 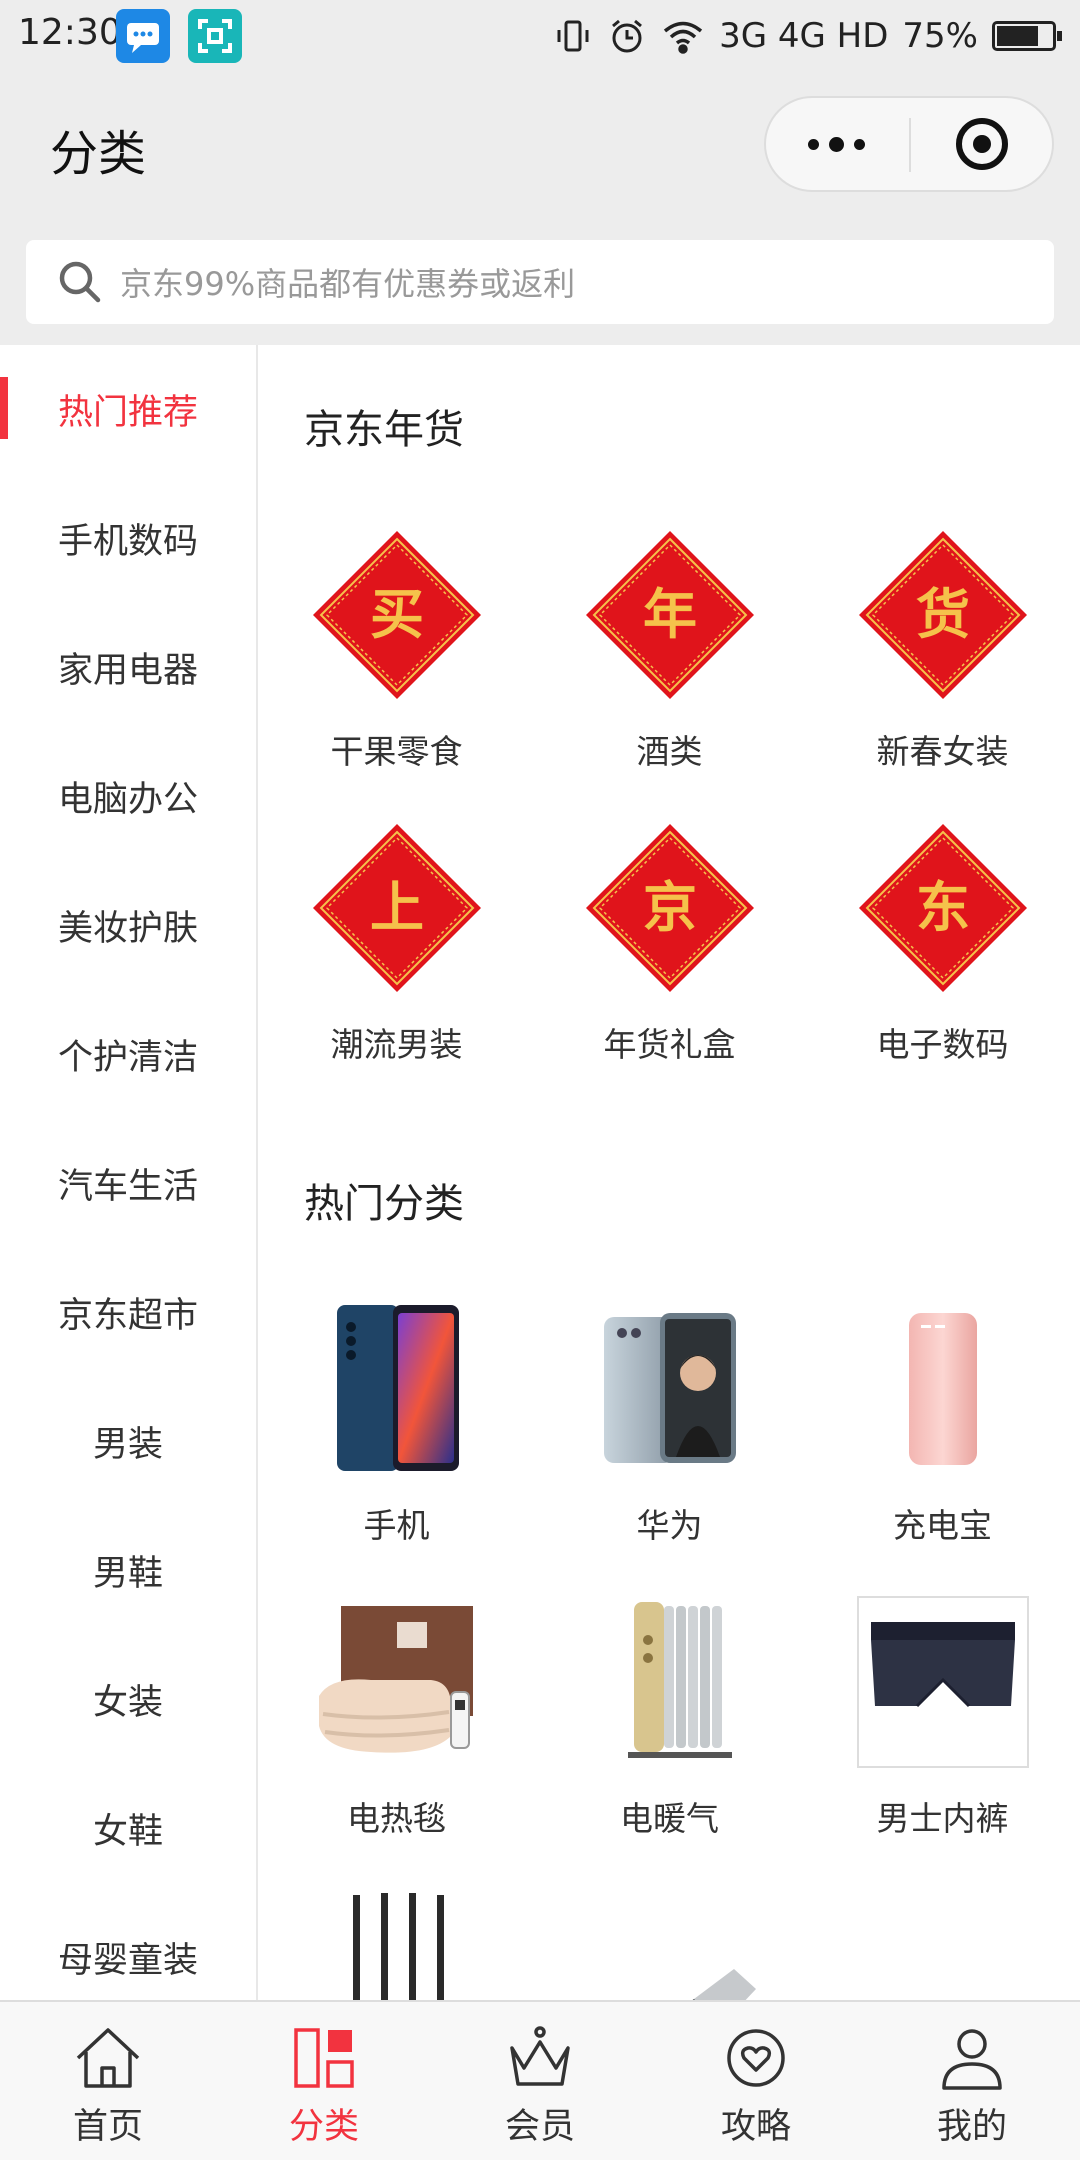 I want to click on hot-item: 华为, so click(x=669, y=1445).